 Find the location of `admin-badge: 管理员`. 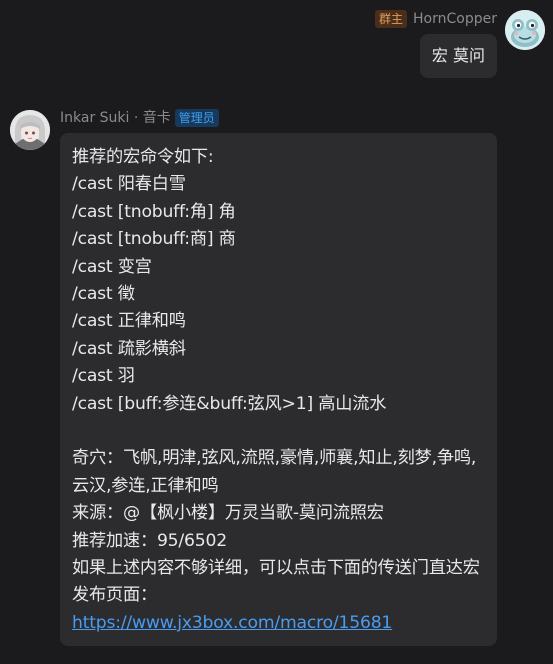

admin-badge: 管理员 is located at coordinates (196, 118).